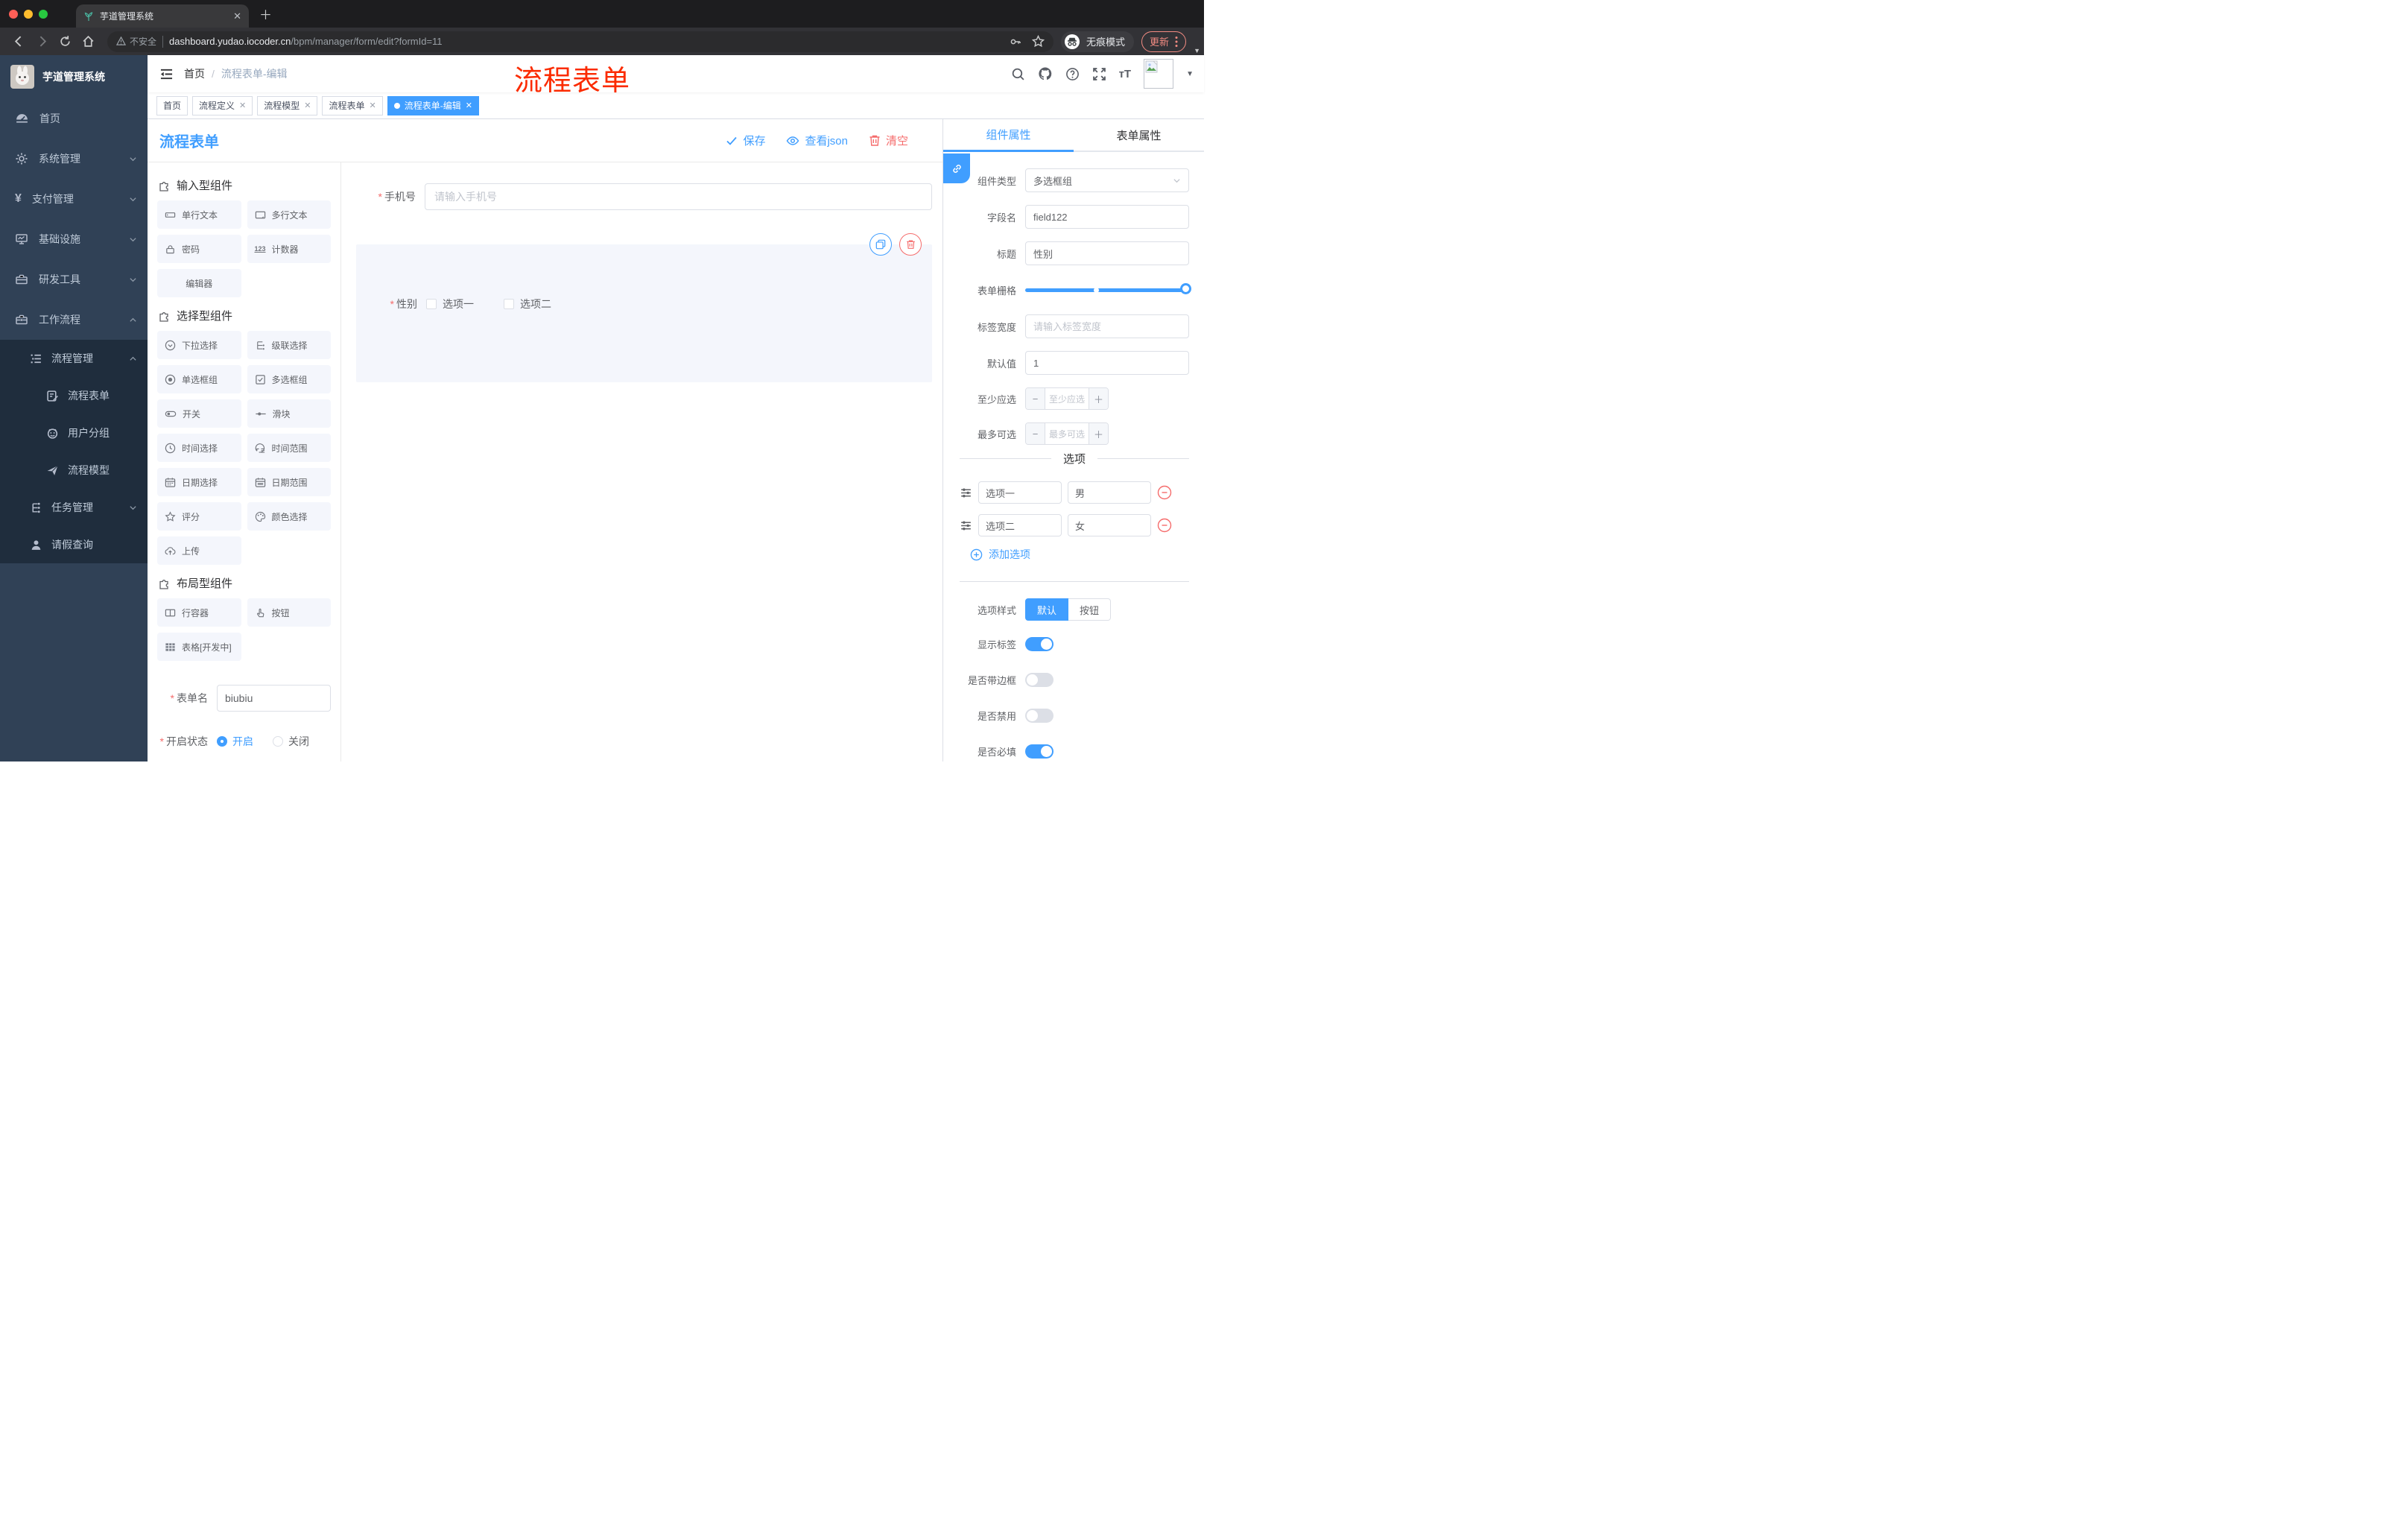 This screenshot has width=2408, height=1523. I want to click on delete-field-button, so click(910, 244).